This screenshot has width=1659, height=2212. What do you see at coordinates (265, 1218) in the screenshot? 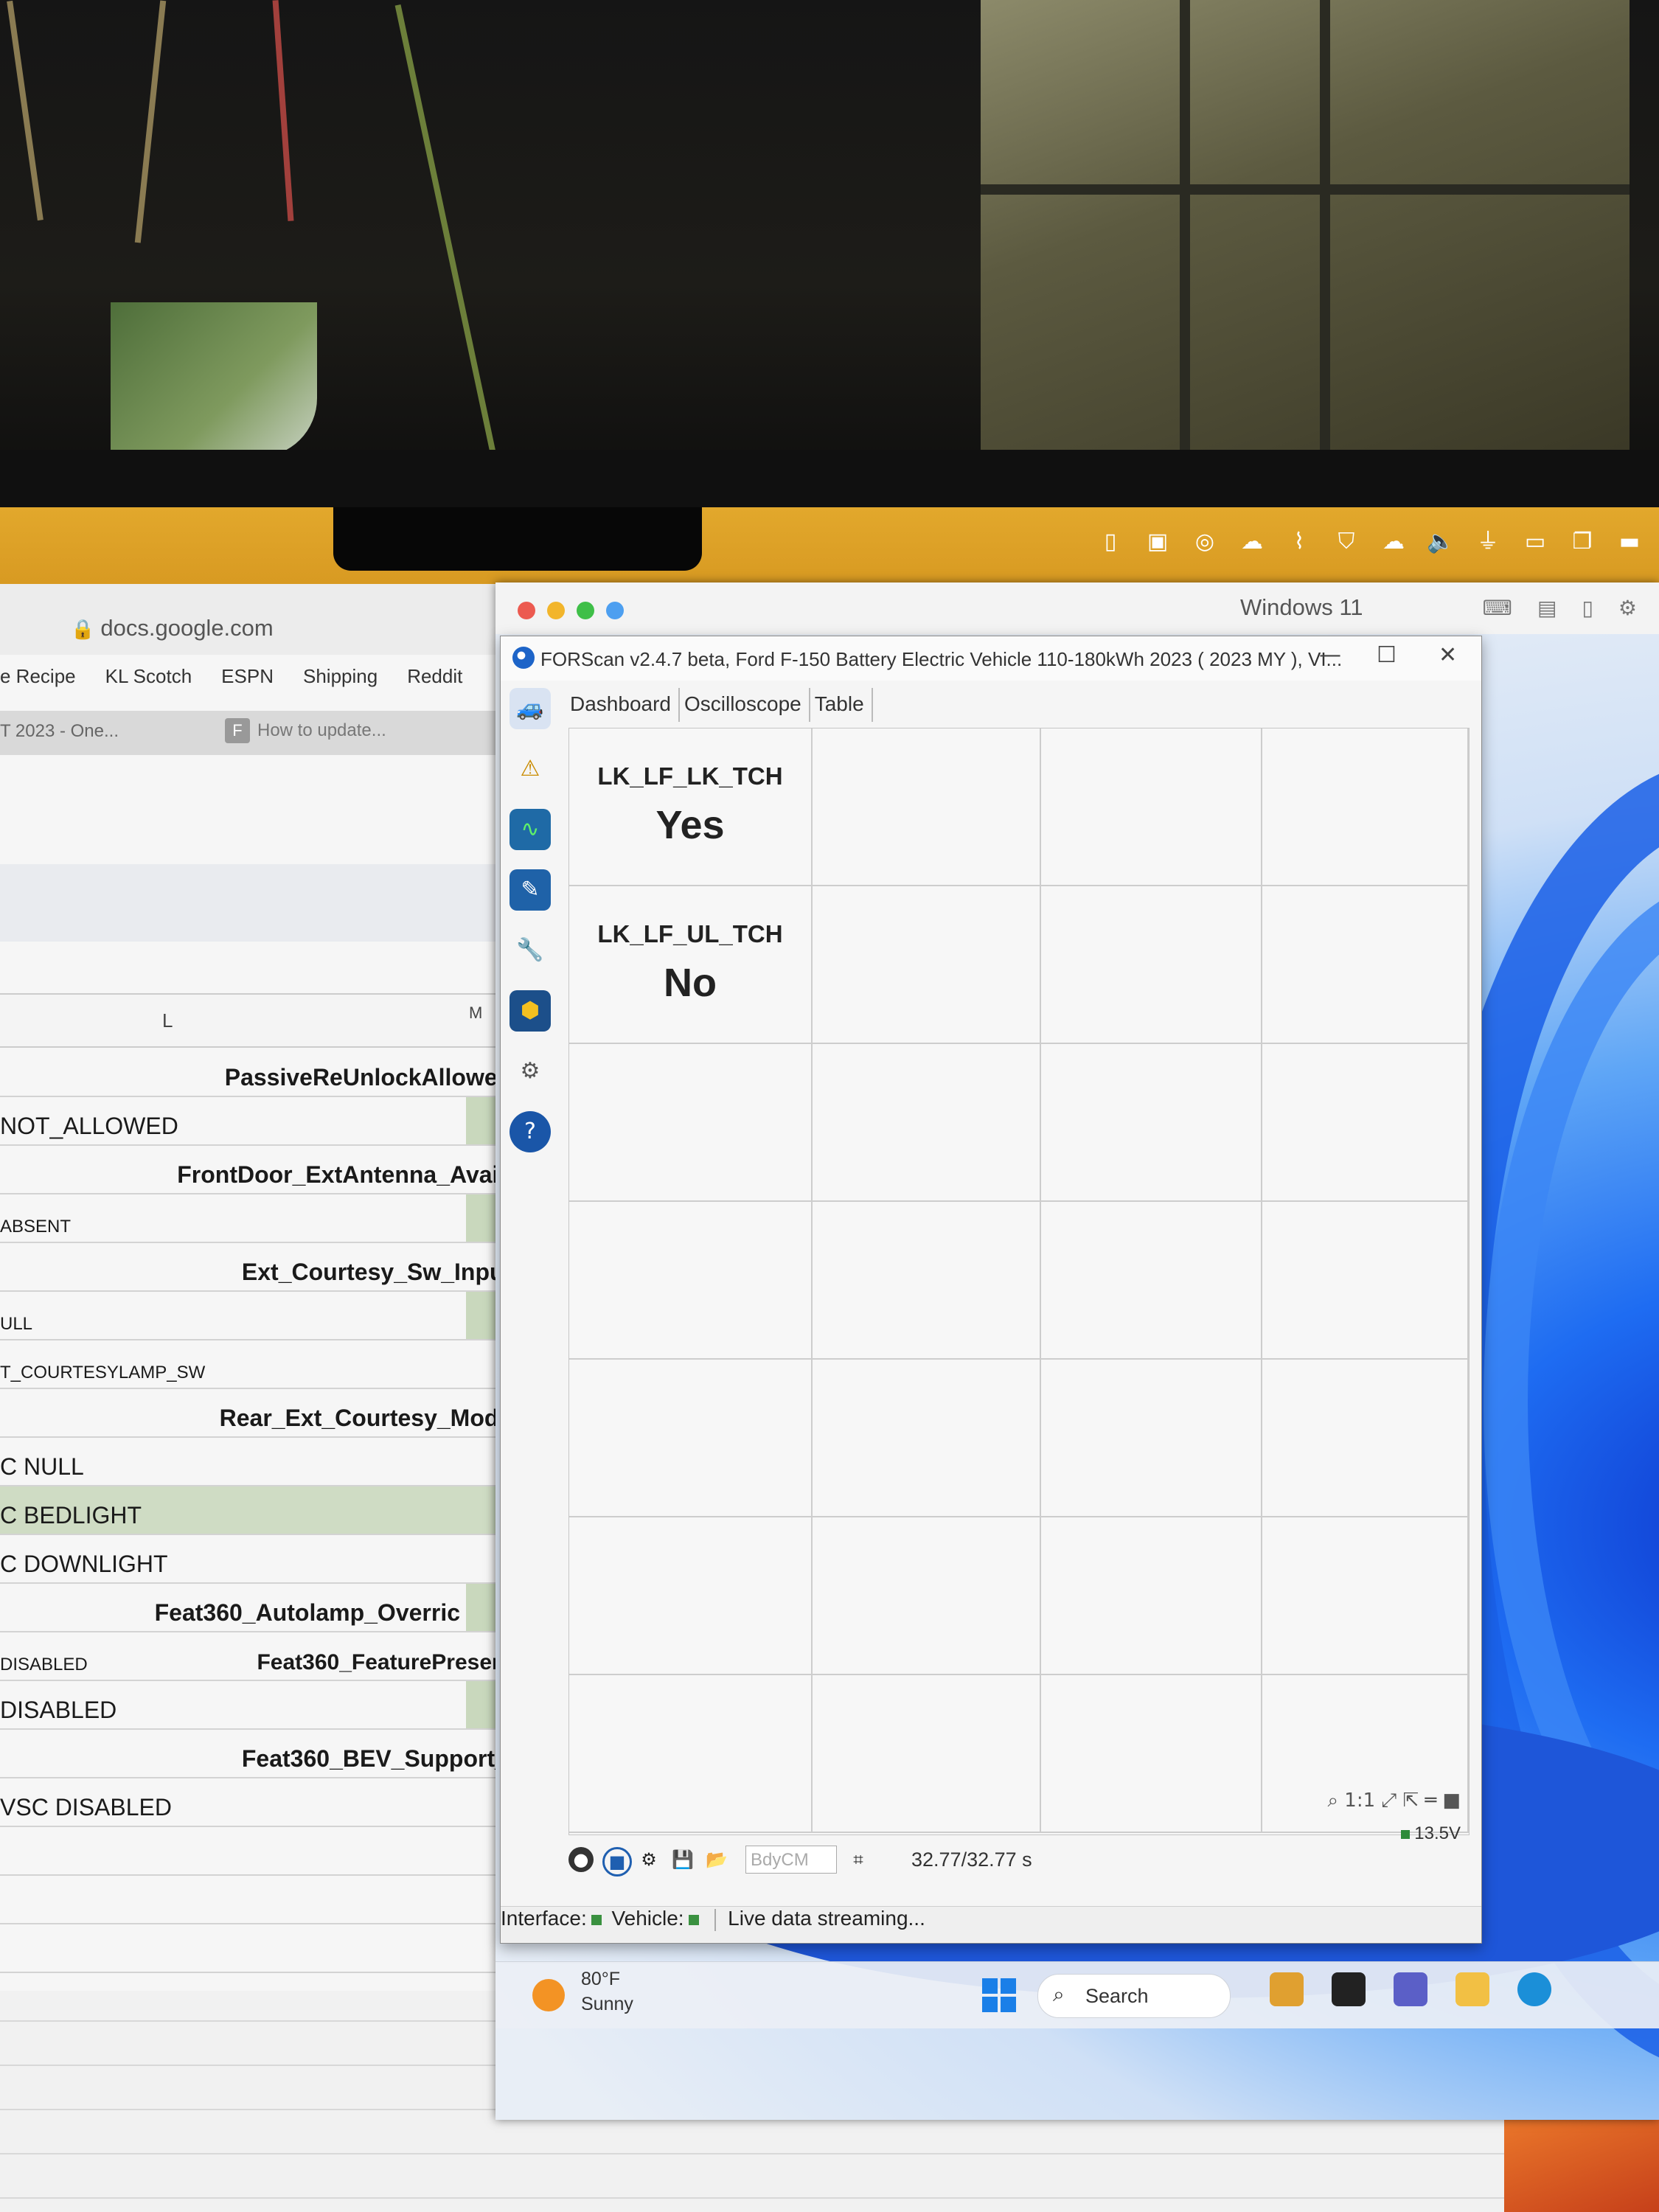
I see `sheet-row: ABSENT` at bounding box center [265, 1218].